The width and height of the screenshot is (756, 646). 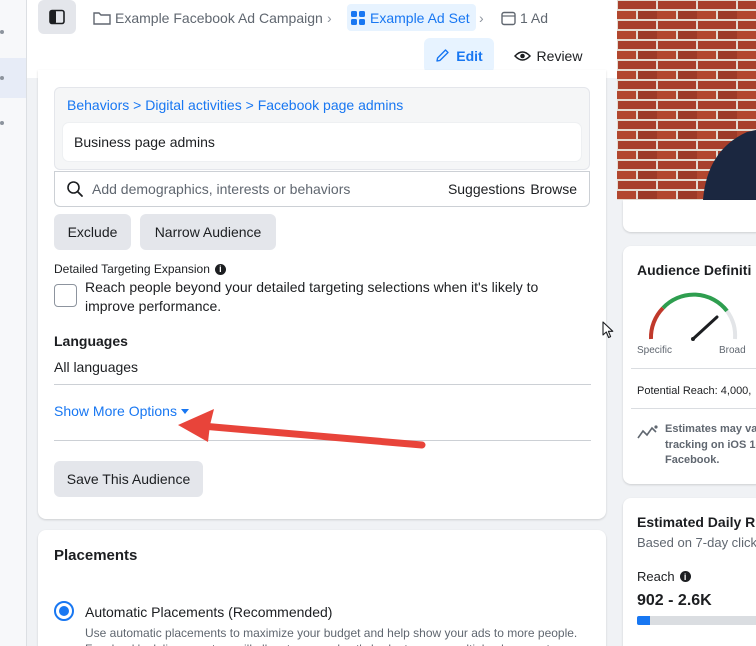 I want to click on presenter-video, so click(x=686, y=100).